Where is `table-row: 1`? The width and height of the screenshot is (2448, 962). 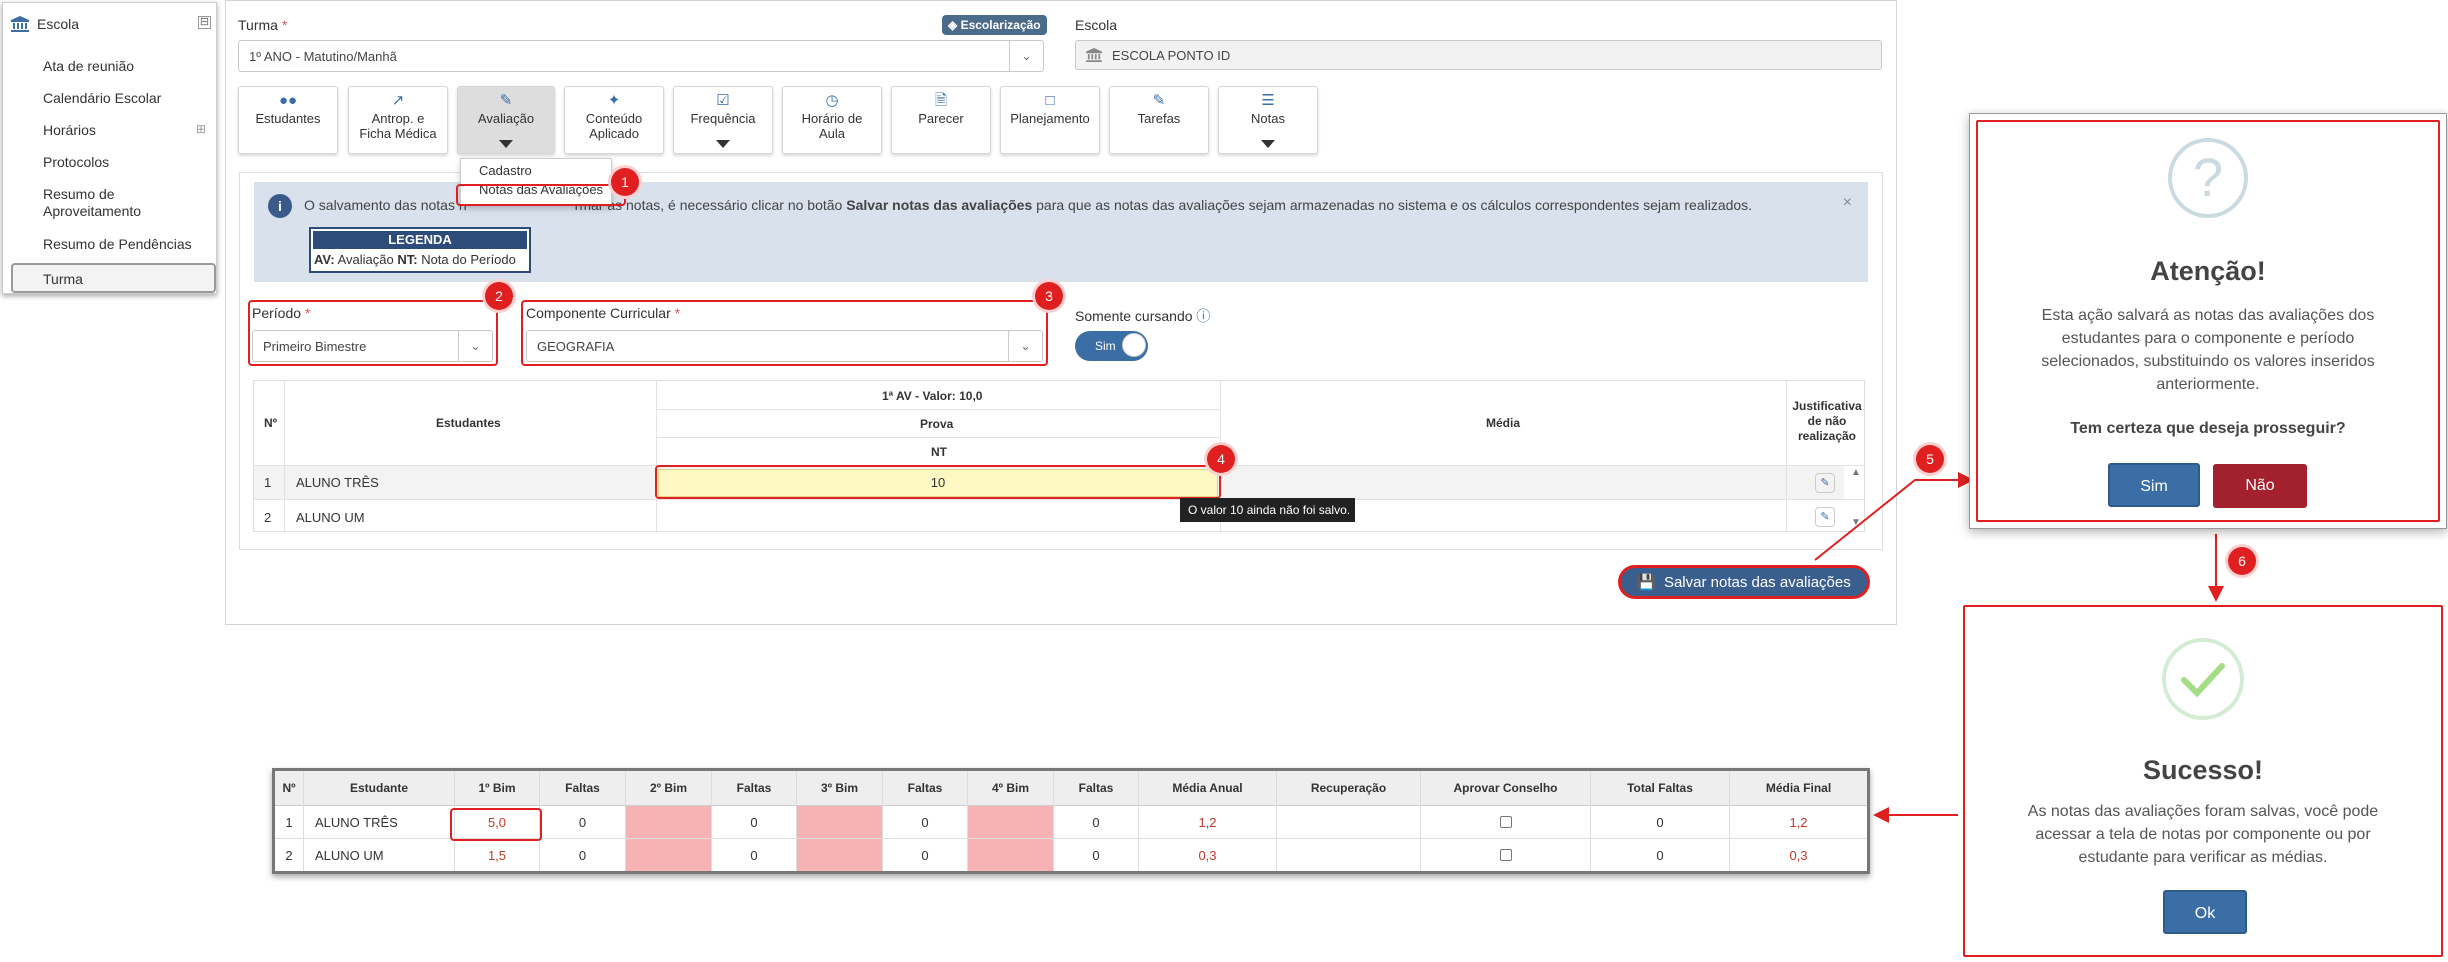 table-row: 1 is located at coordinates (289, 822).